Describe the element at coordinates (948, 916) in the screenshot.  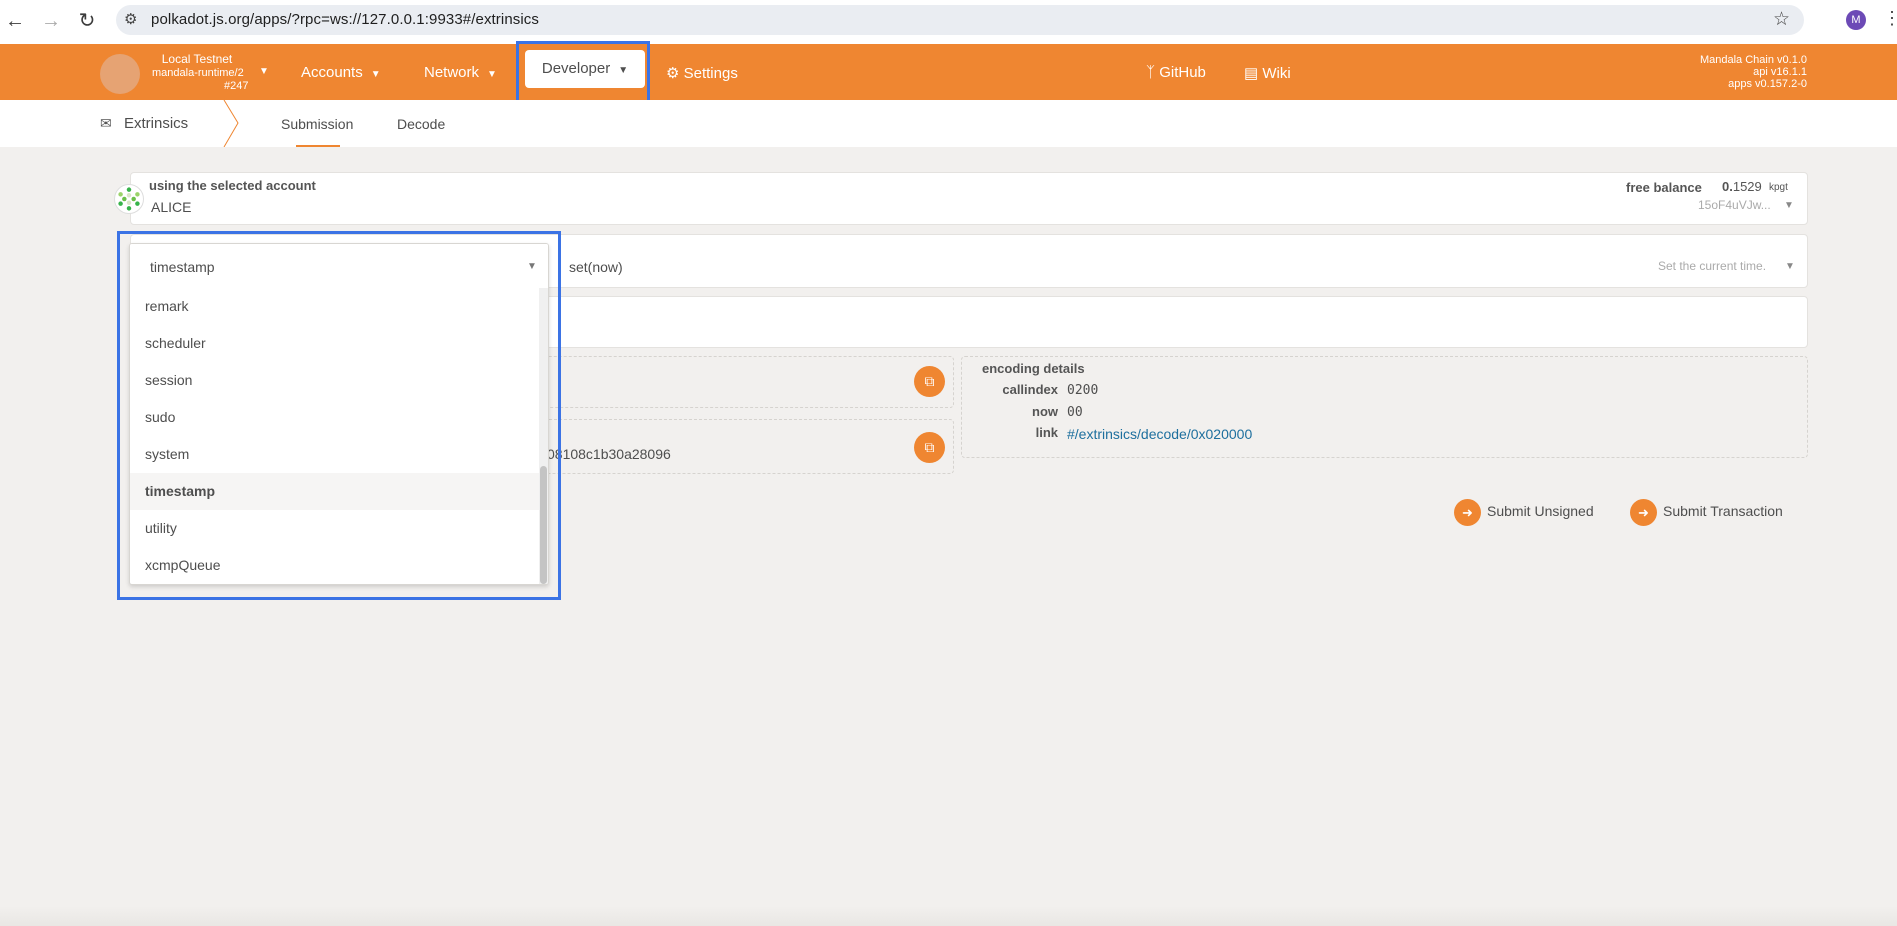
I see `page-bottom-edge` at that location.